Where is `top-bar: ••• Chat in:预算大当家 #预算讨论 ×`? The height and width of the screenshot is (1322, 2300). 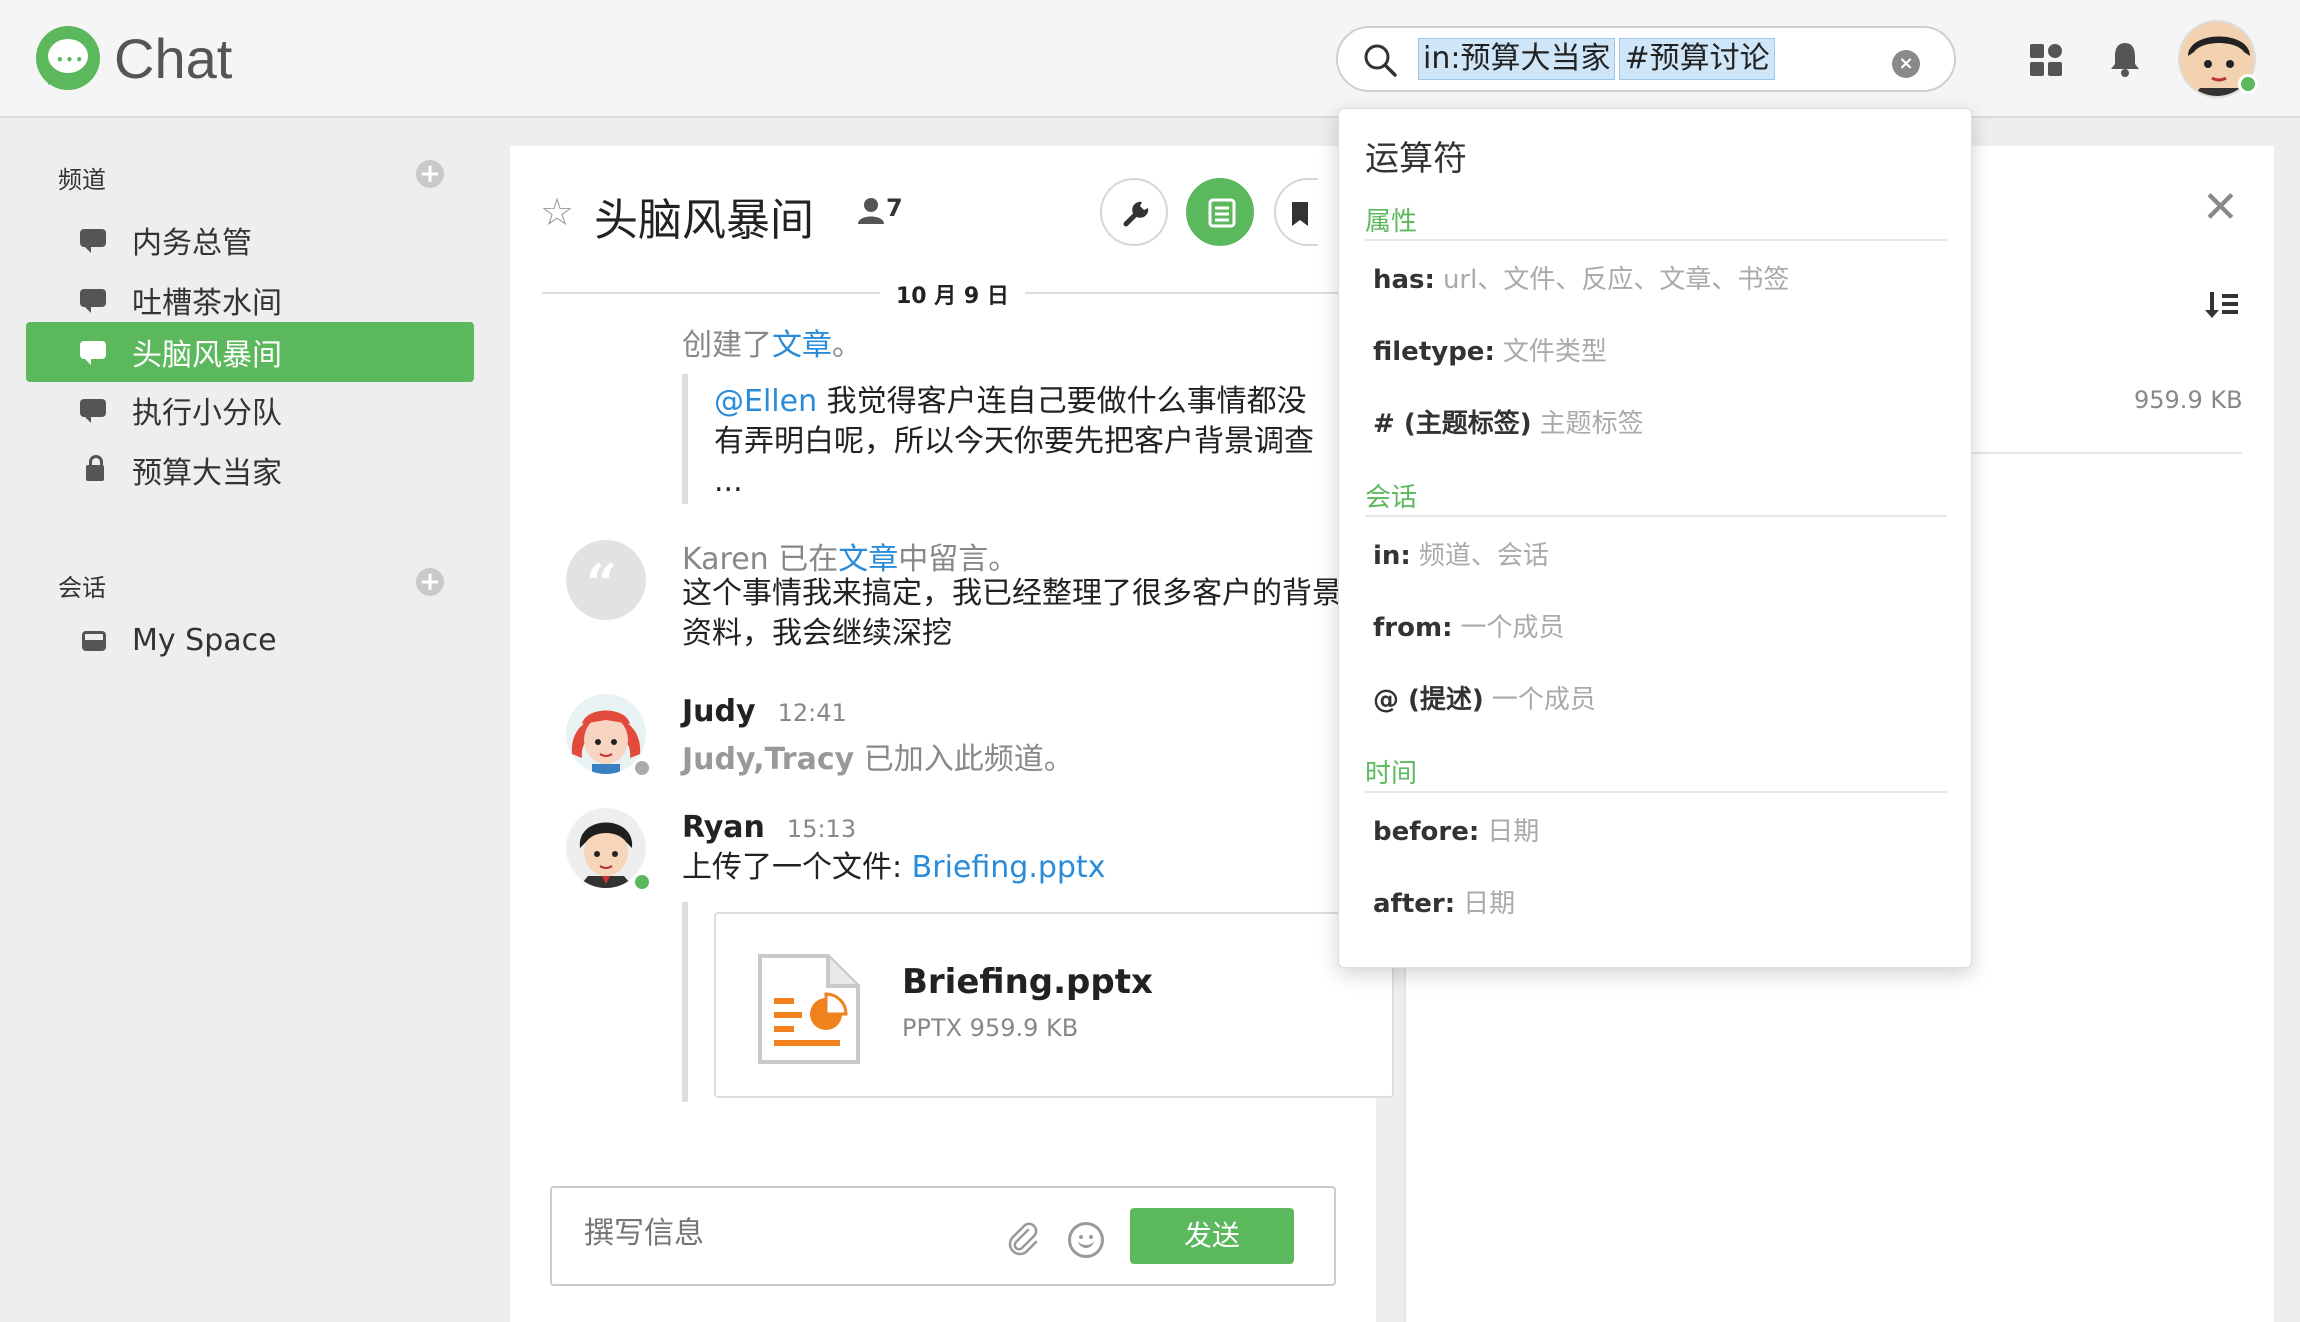
top-bar: ••• Chat in:预算大当家 #预算讨论 × is located at coordinates (1150, 59).